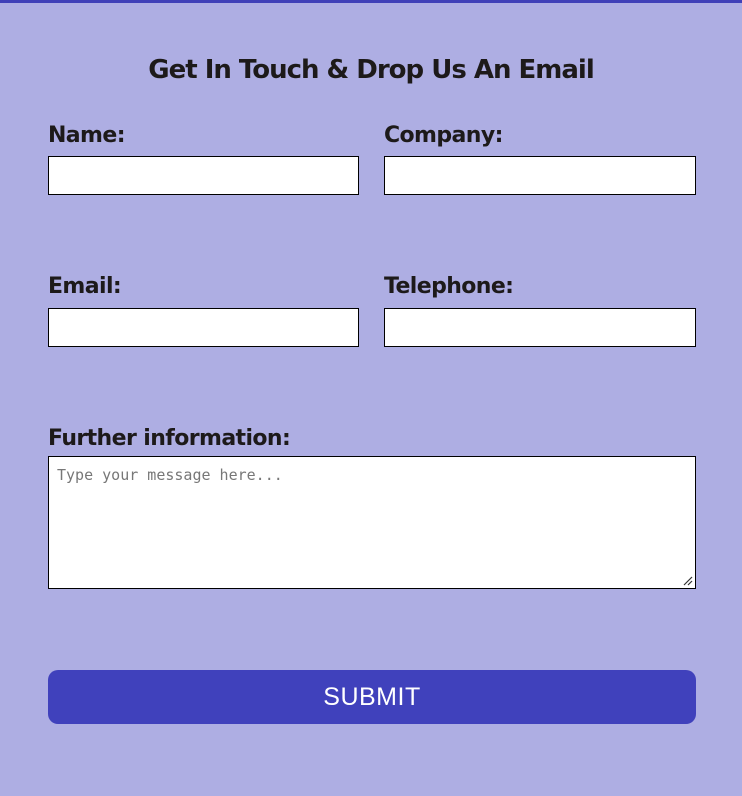 This screenshot has height=796, width=742. What do you see at coordinates (372, 697) in the screenshot?
I see `submit-button: SUBMIT` at bounding box center [372, 697].